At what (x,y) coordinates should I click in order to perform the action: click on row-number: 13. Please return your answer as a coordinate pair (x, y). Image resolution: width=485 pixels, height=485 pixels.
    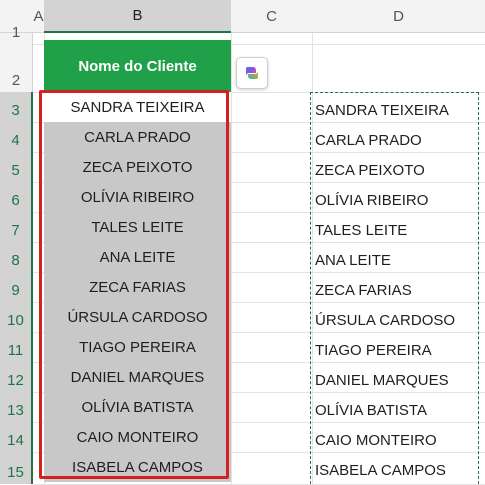
    Looking at the image, I should click on (15, 410).